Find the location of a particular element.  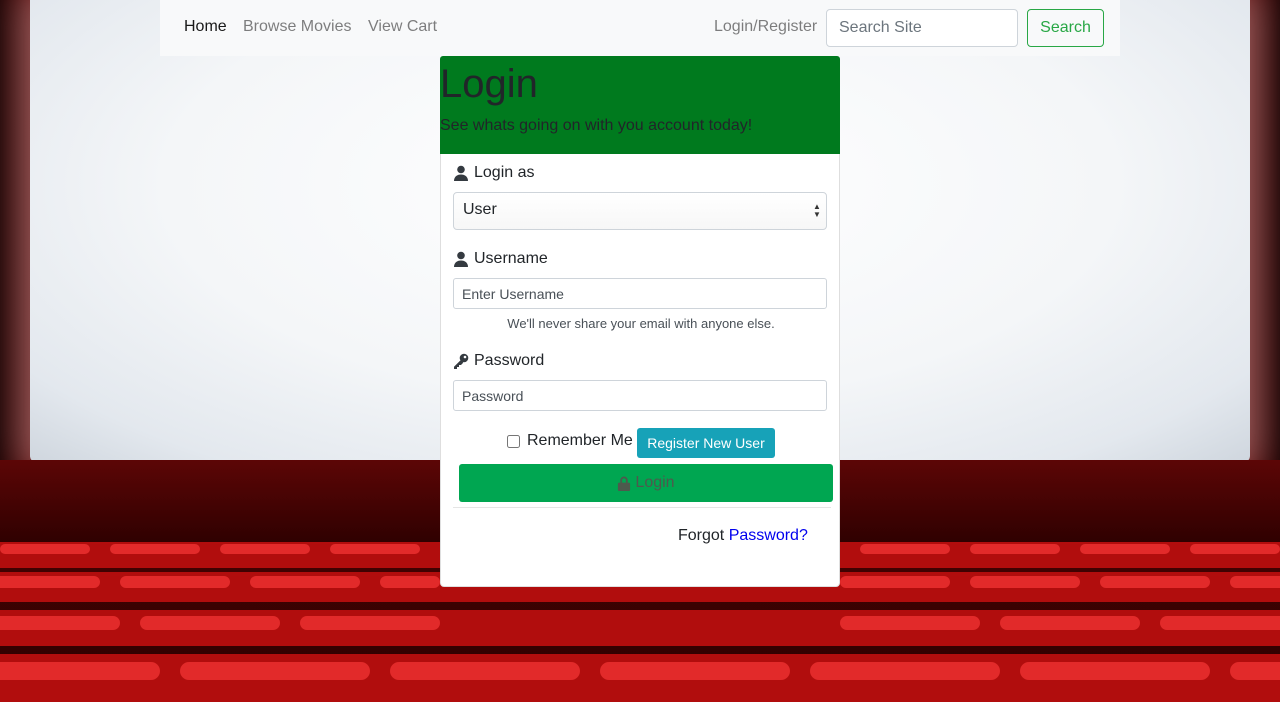

password-label: Password is located at coordinates (509, 360).